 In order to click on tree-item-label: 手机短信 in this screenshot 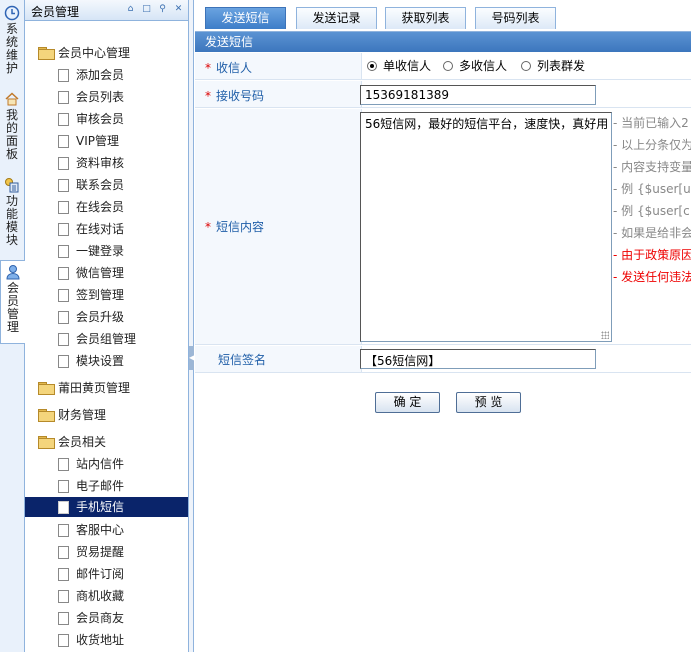, I will do `click(100, 507)`.